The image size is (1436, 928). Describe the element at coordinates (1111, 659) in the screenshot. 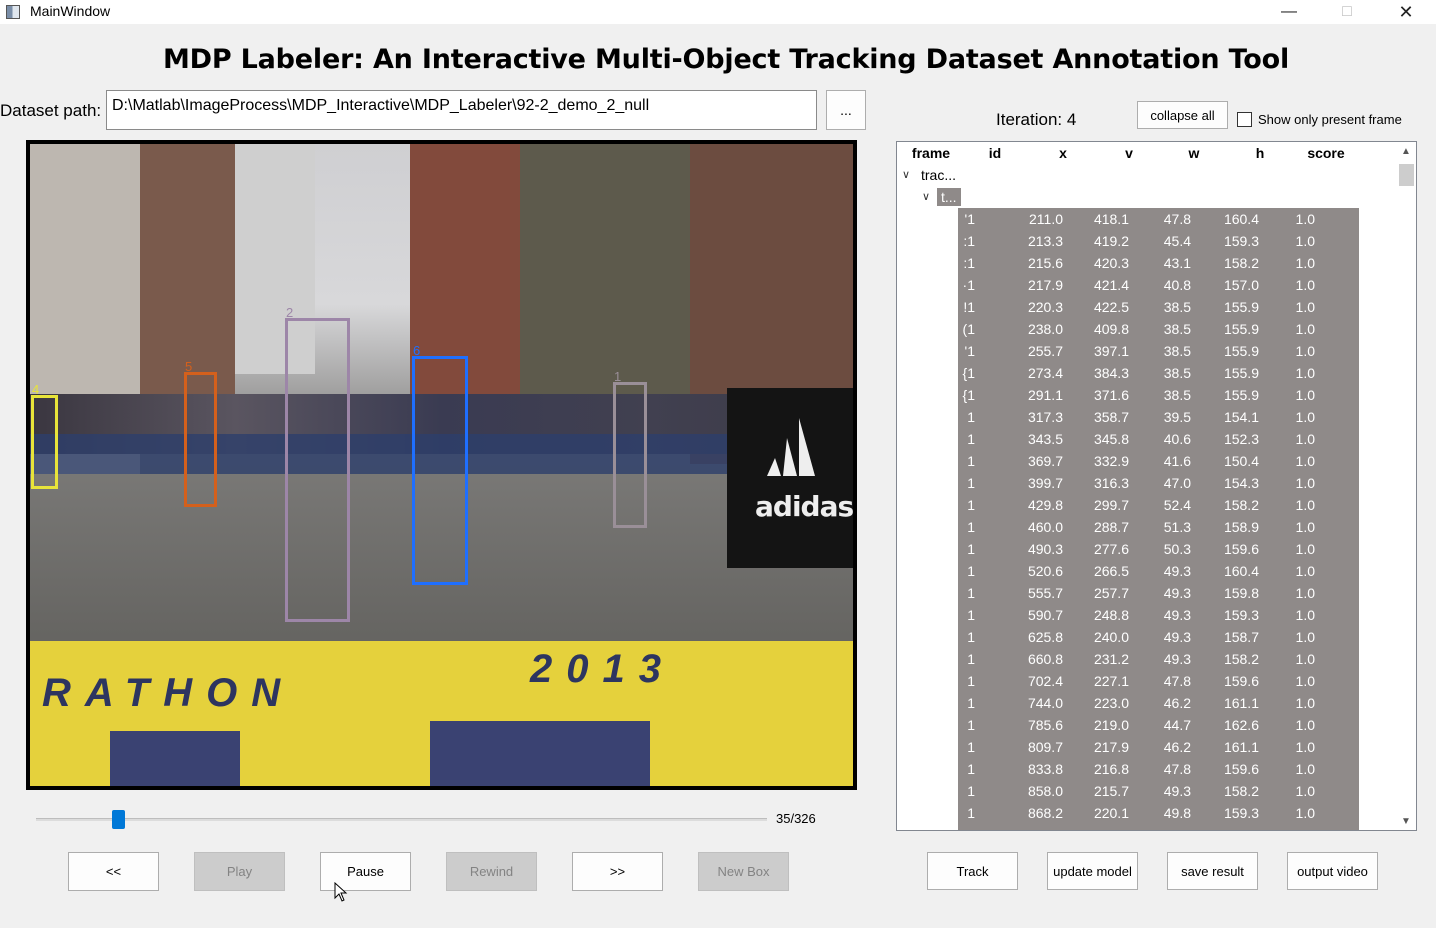

I see `cell-v: 231.2` at that location.